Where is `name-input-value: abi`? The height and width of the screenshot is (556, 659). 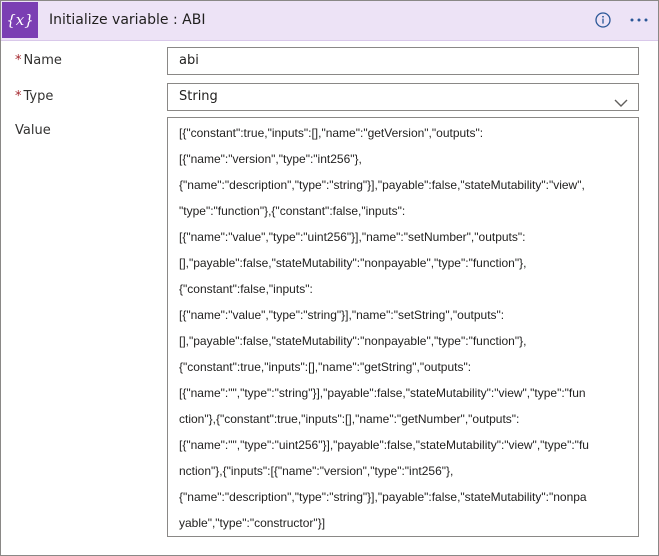 name-input-value: abi is located at coordinates (189, 60).